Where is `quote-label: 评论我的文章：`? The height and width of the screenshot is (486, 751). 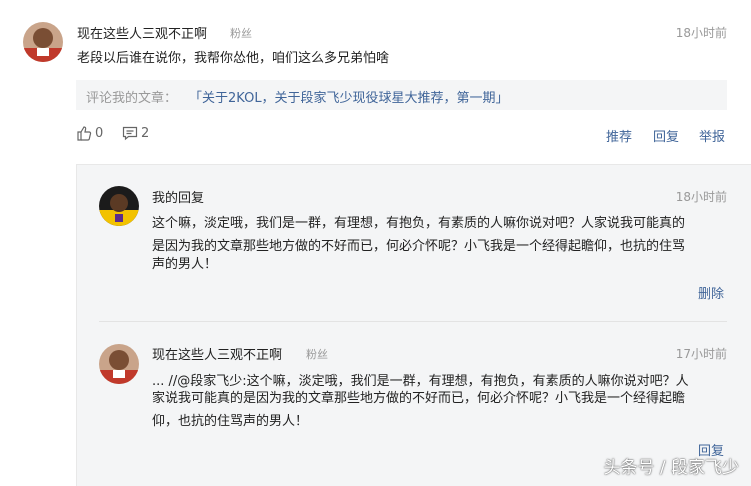 quote-label: 评论我的文章： is located at coordinates (132, 98).